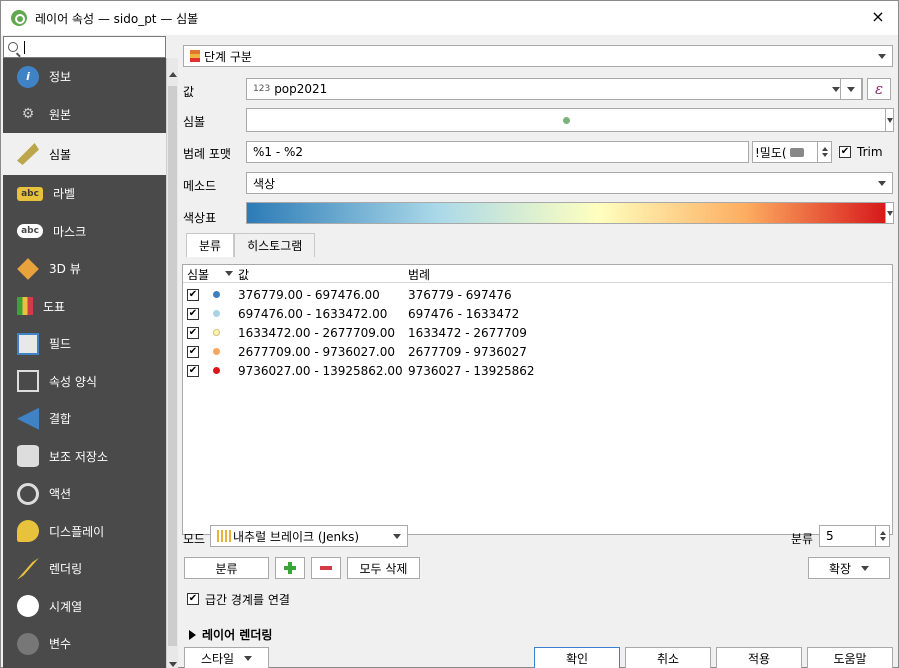 The height and width of the screenshot is (668, 899). Describe the element at coordinates (566, 213) in the screenshot. I see `color-ramp-button` at that location.